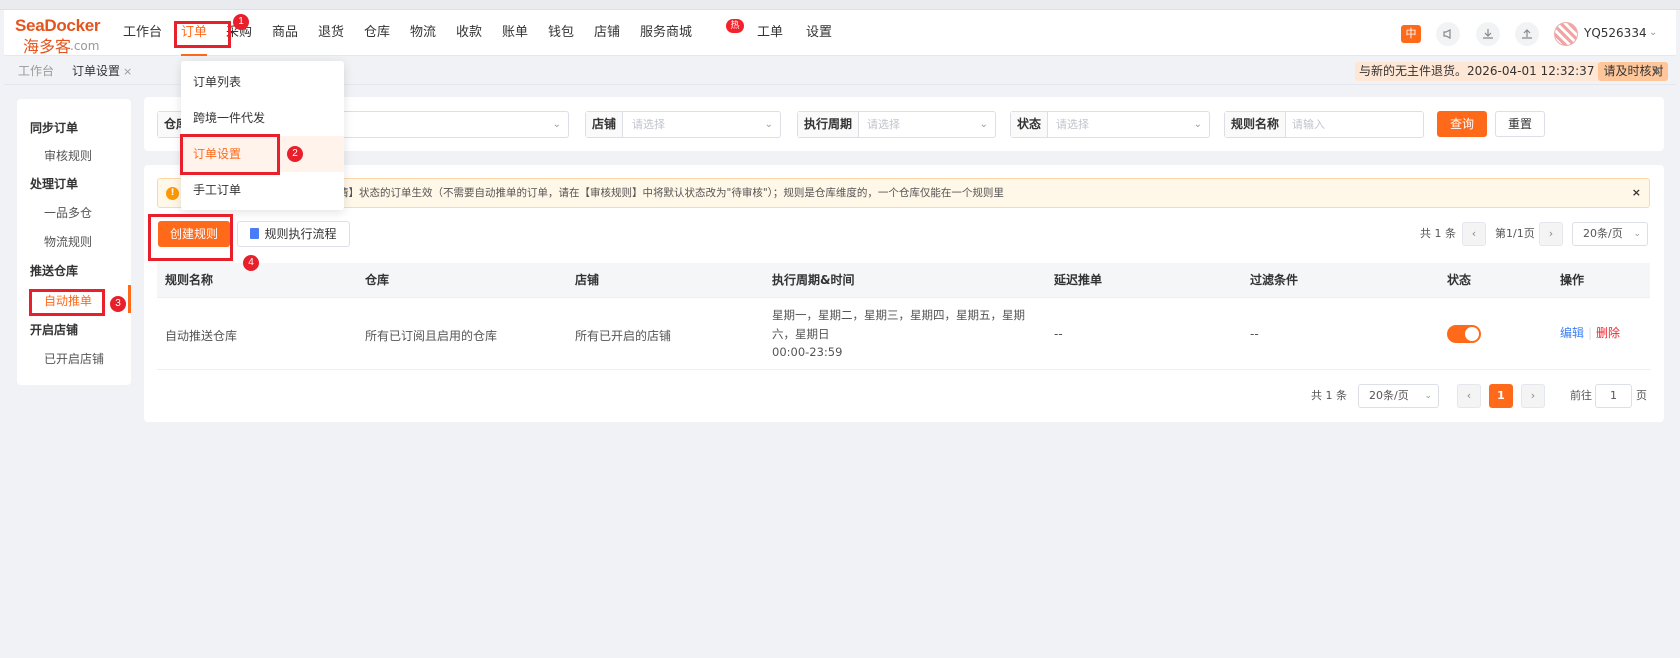  I want to click on notice-banner: 与新的无主件退货。2026-04-01 12:32:37 请及时核对, so click(1512, 71).